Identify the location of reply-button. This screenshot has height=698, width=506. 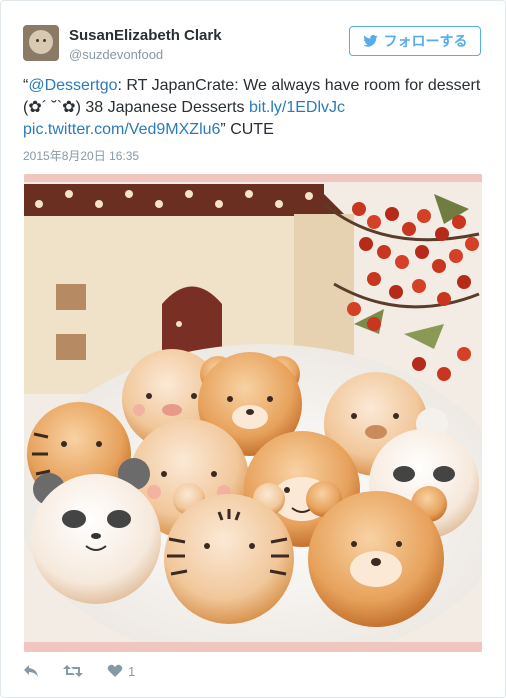
(31, 671).